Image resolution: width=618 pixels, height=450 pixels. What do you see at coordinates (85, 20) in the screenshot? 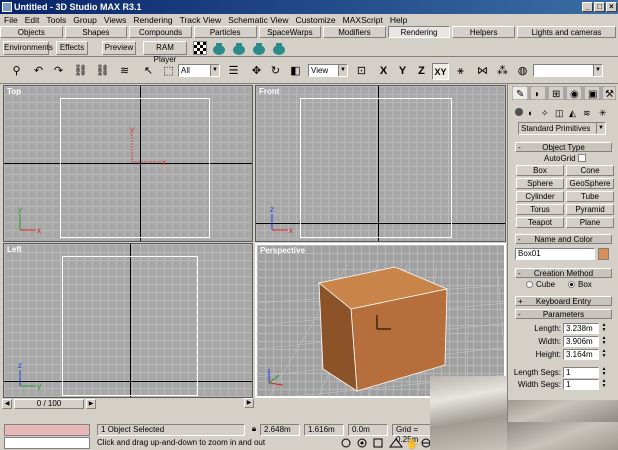
I see `menu-group: Group` at bounding box center [85, 20].